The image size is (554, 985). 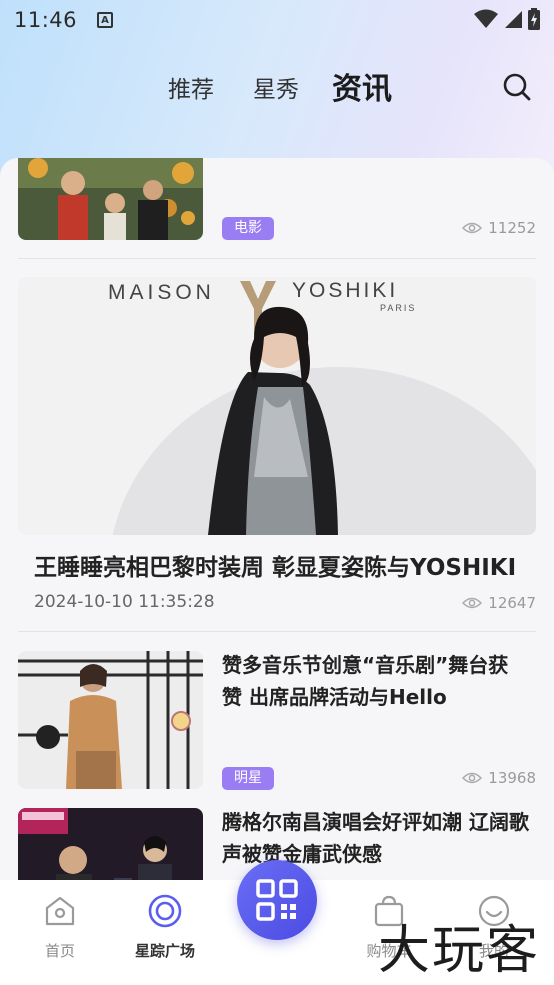 What do you see at coordinates (513, 19) in the screenshot?
I see `signal-icon` at bounding box center [513, 19].